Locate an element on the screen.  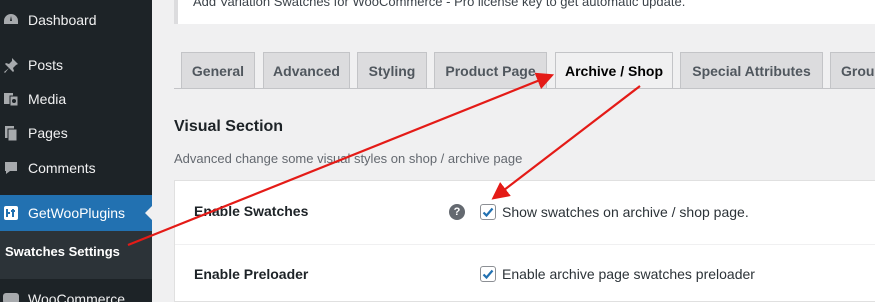
sidebar-item-dashboard: Dashboard is located at coordinates (76, 20).